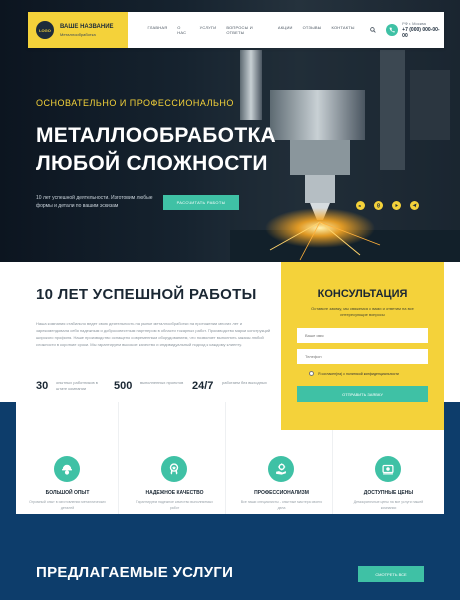 Image resolution: width=460 pixels, height=600 pixels. I want to click on feature-title: ПРОФЕССИОНАЛИЗМ, so click(281, 493).